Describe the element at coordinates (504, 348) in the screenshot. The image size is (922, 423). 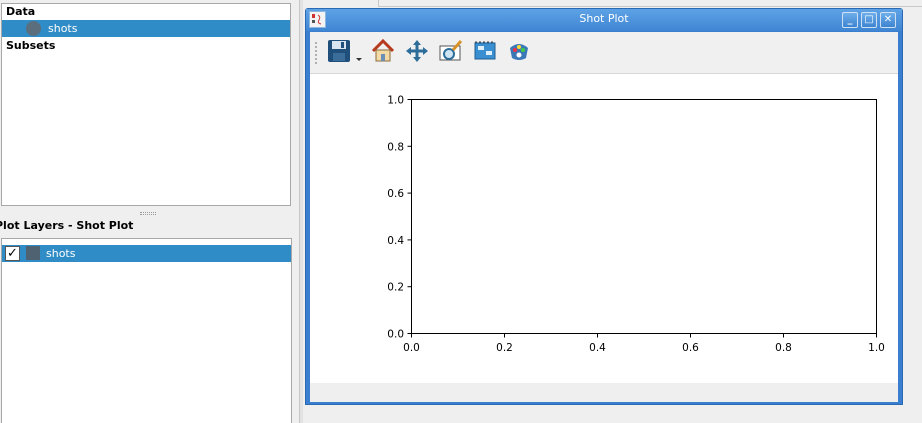
I see `x-tick-label: 0.2` at that location.